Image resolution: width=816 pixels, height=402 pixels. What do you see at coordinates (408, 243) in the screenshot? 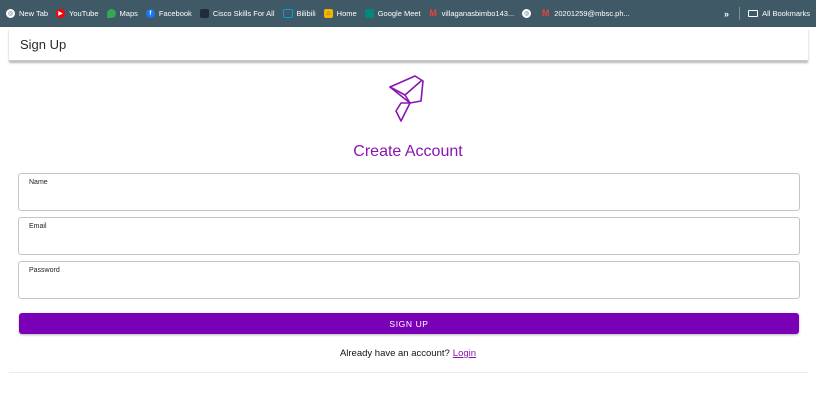
I see `email-input` at bounding box center [408, 243].